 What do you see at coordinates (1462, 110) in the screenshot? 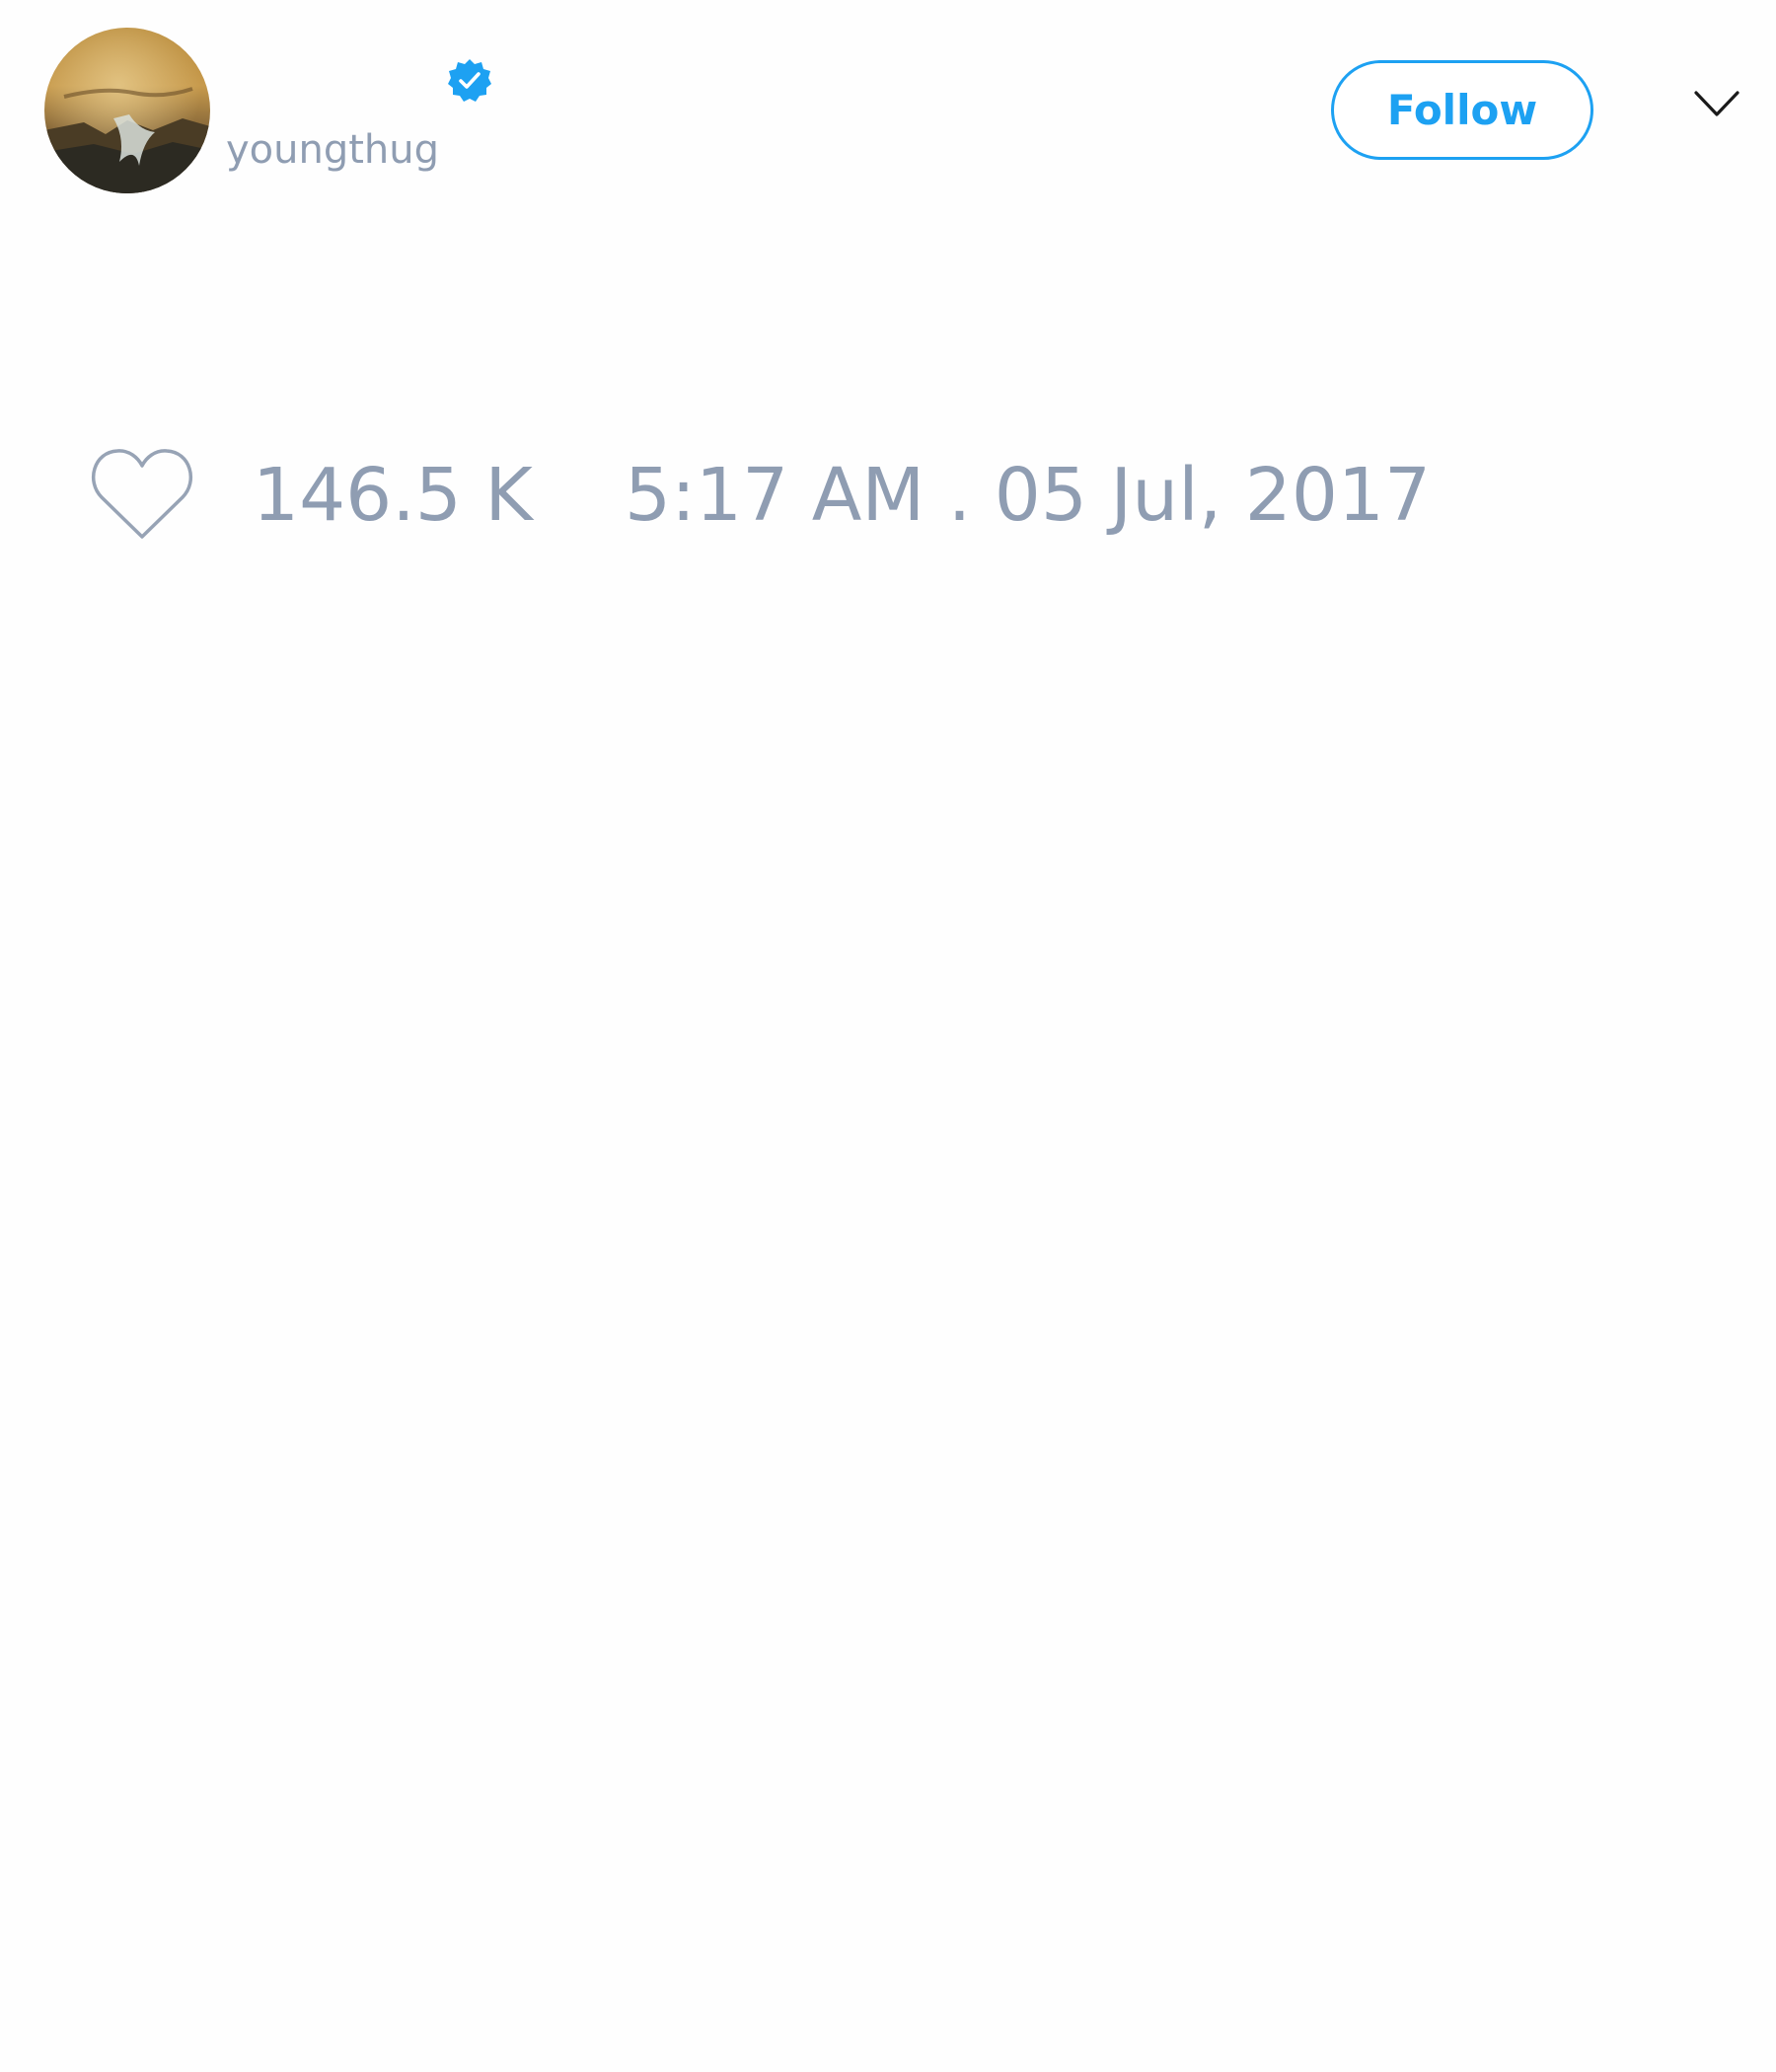
I see `follow-button: Follow` at bounding box center [1462, 110].